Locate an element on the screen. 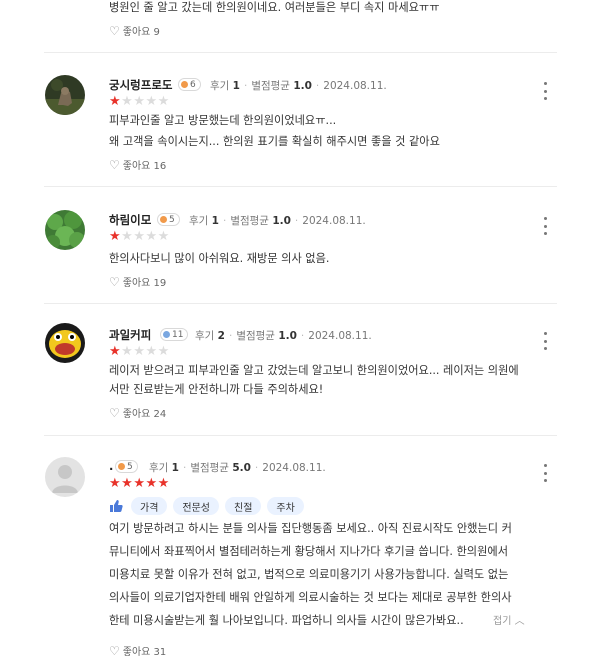  like-button: ♡ 좋아요 24 is located at coordinates (138, 413).